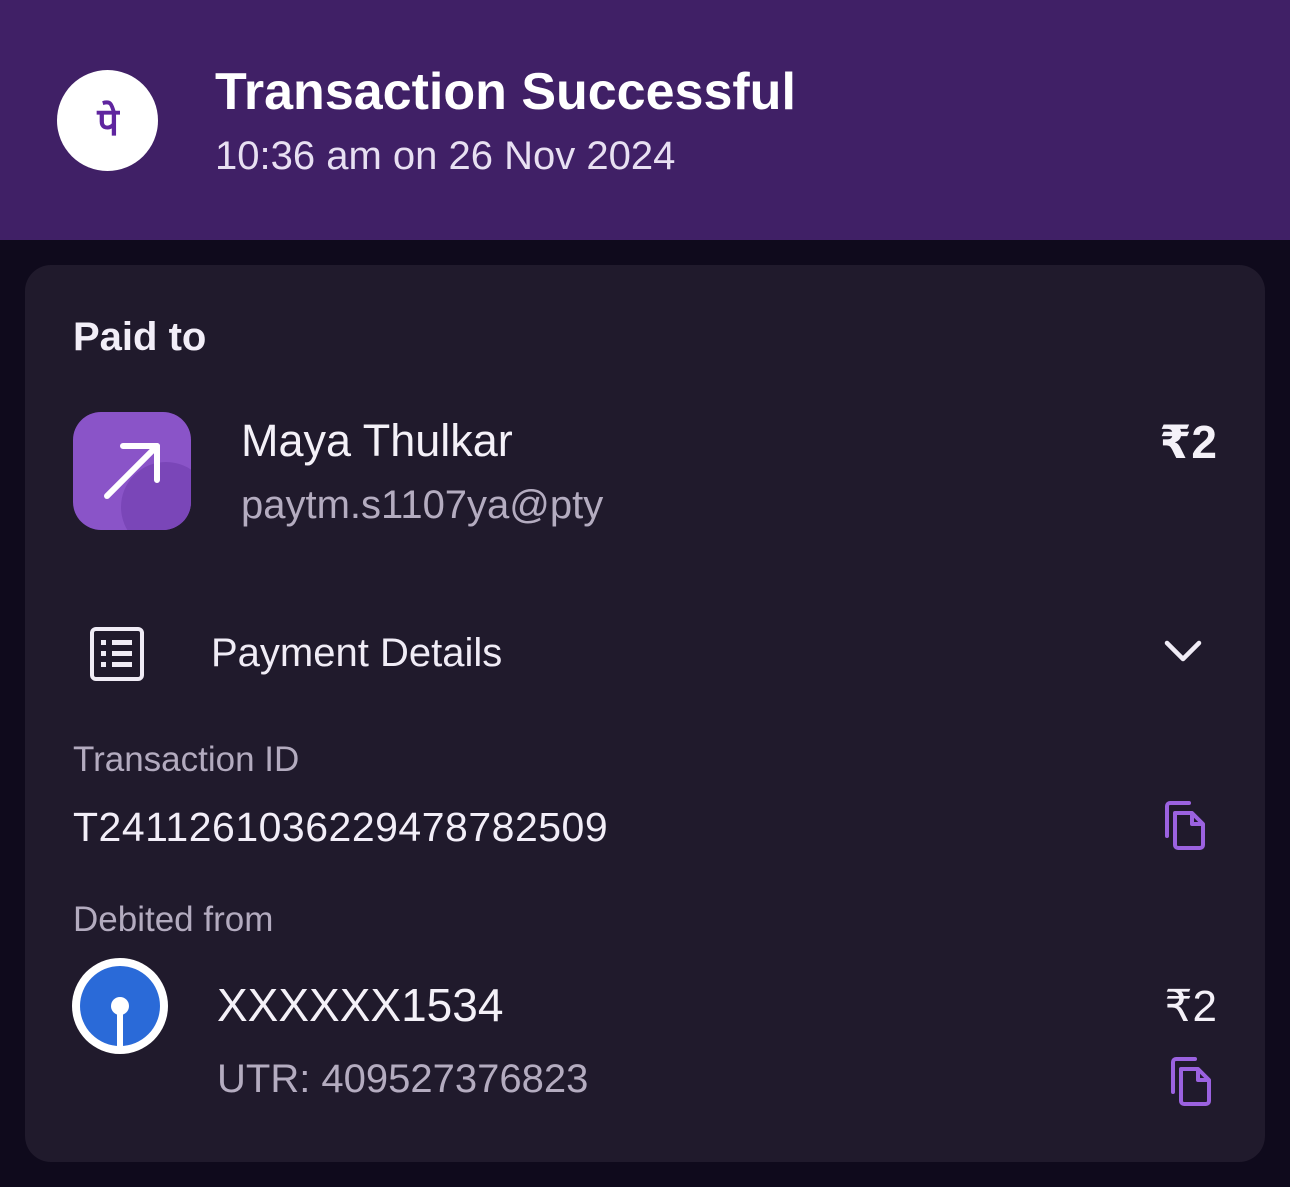 This screenshot has height=1187, width=1290. I want to click on payment-details-toggle: Payment Details, so click(356, 653).